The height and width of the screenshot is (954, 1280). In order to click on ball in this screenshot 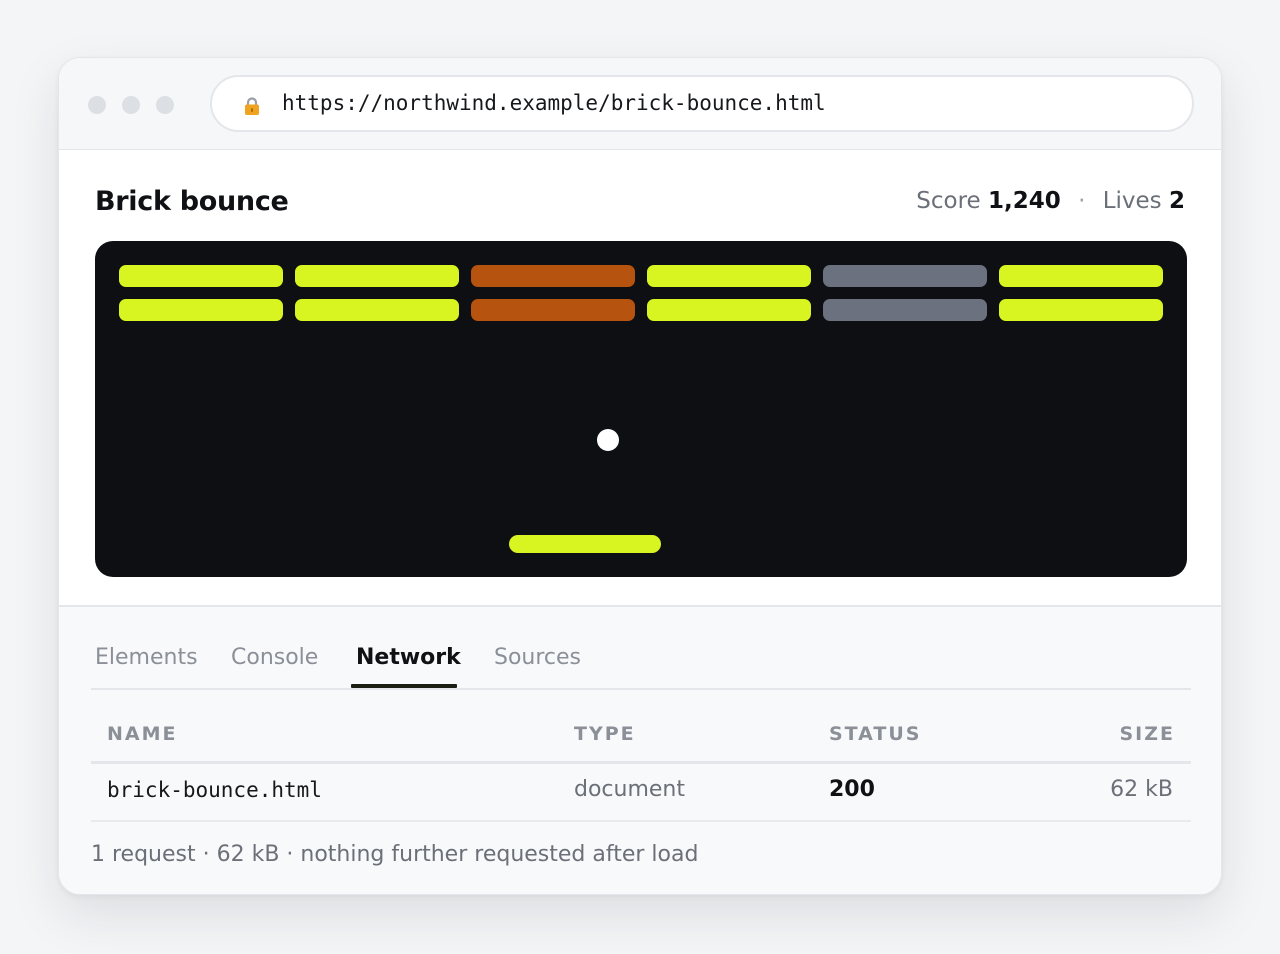, I will do `click(608, 440)`.